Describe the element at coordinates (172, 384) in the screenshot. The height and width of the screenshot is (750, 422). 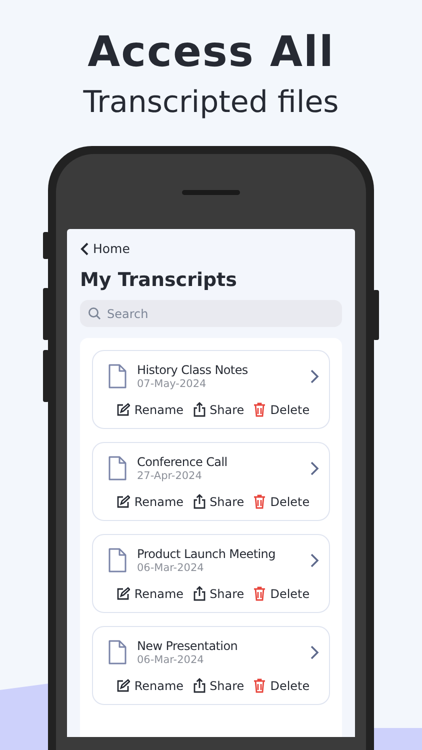
I see `transcript-date: 07-May-2024` at that location.